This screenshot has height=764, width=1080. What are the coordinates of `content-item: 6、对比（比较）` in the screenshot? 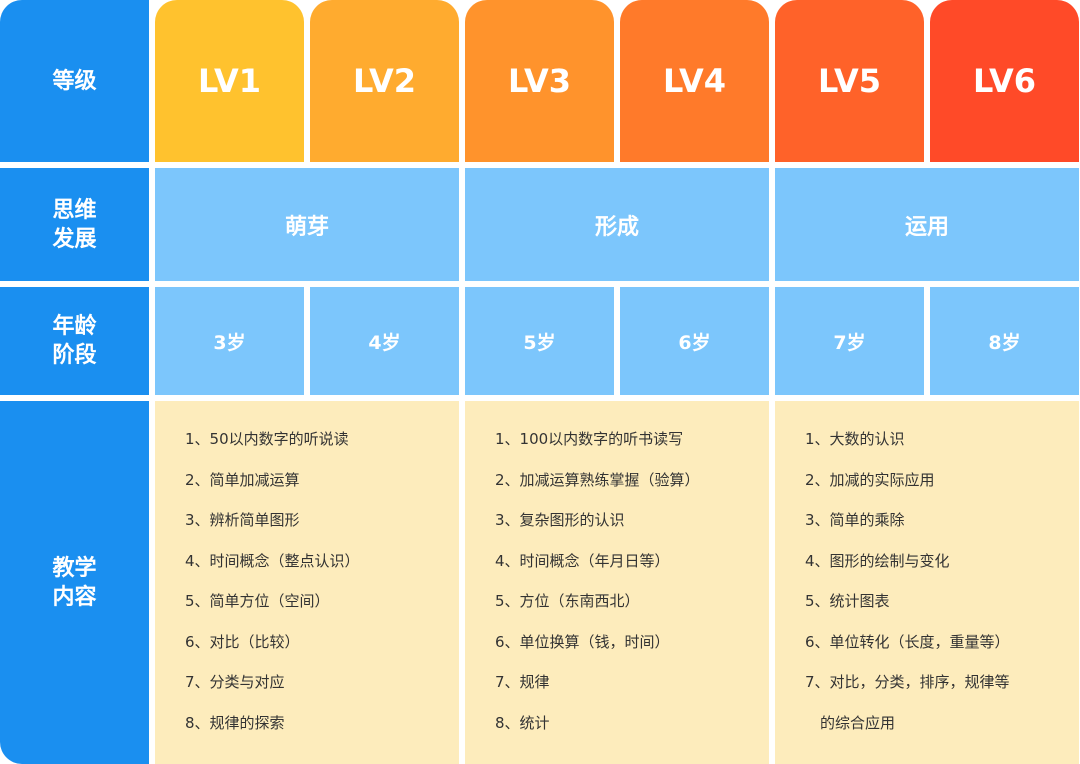 It's located at (242, 641).